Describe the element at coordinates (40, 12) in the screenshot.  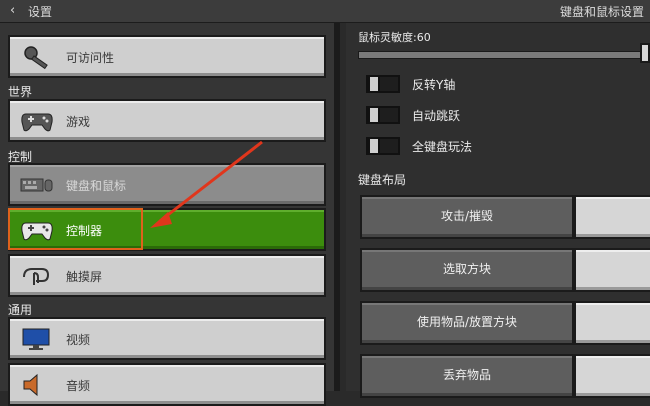
I see `page-title: 设置` at that location.